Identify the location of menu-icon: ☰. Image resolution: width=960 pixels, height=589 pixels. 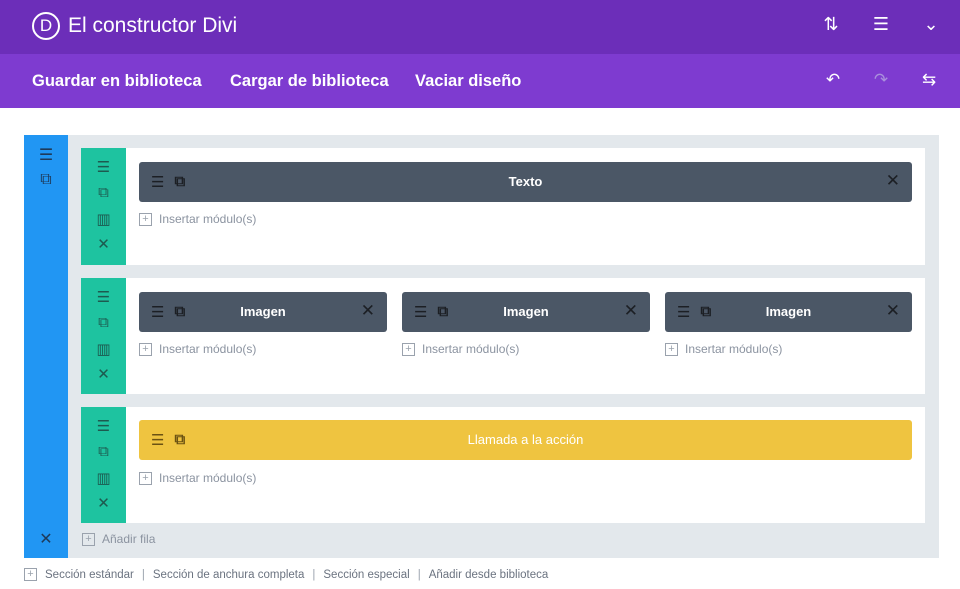
(881, 24).